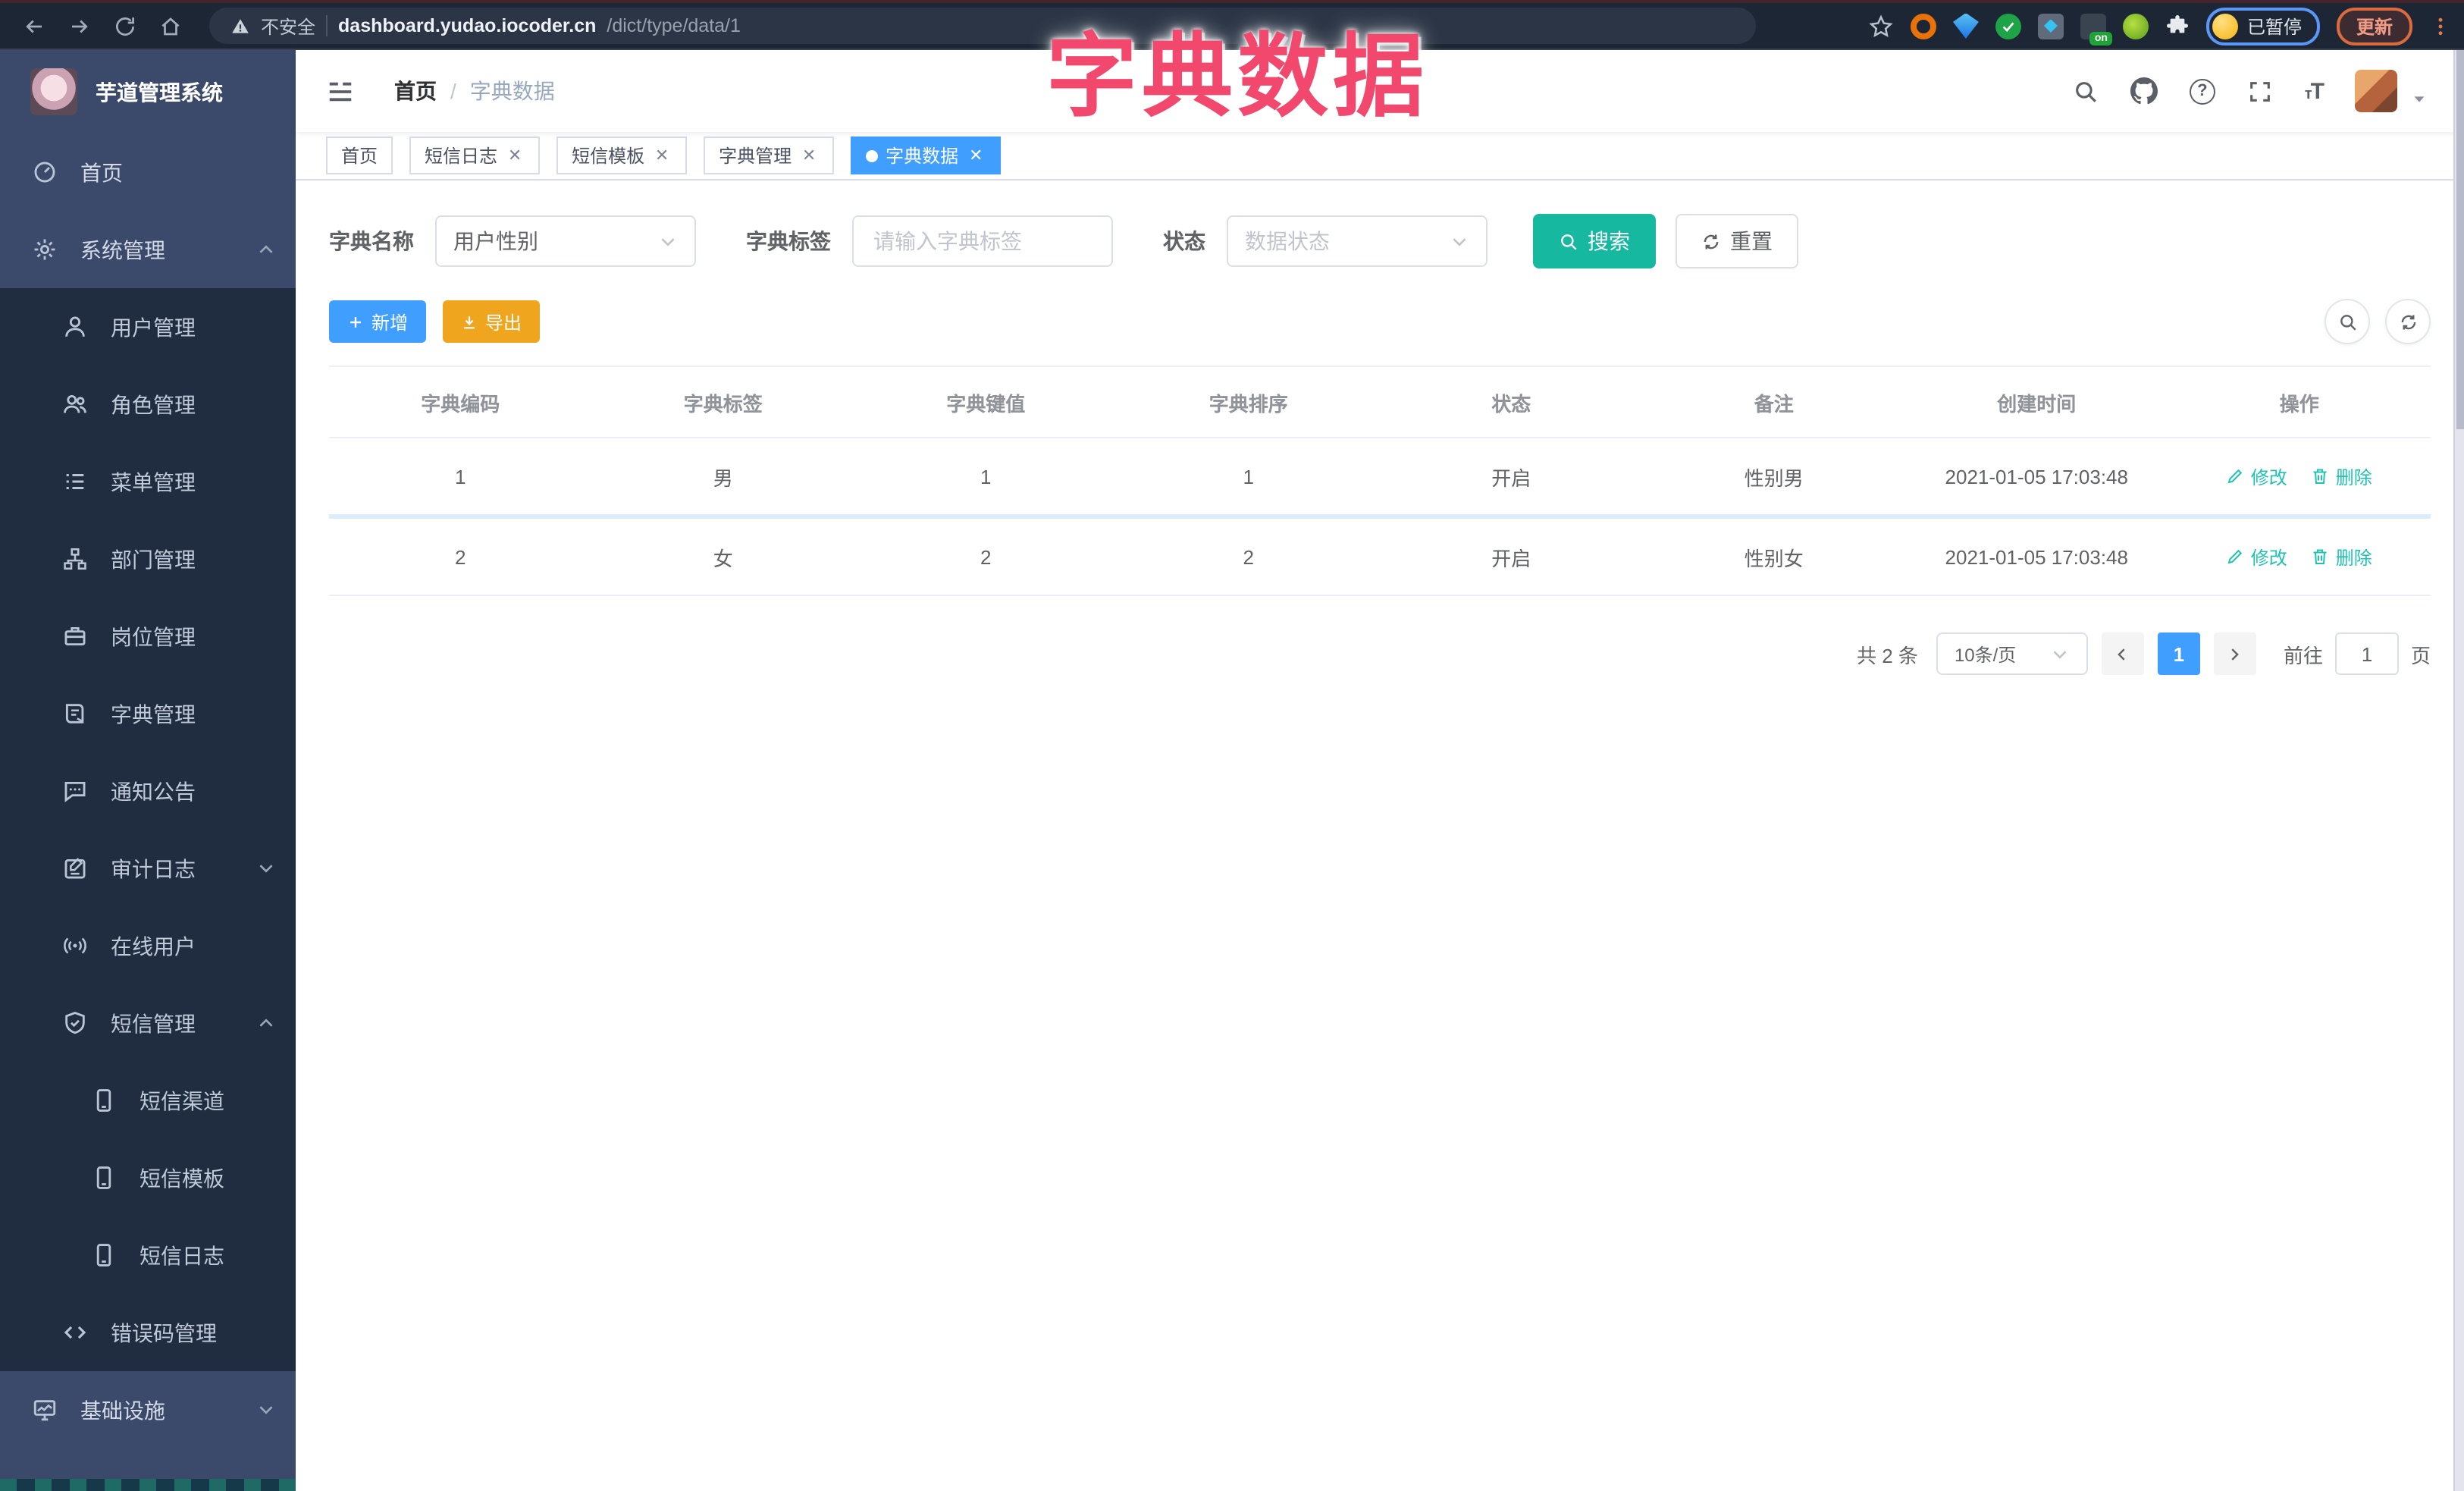 Image resolution: width=2464 pixels, height=1491 pixels. What do you see at coordinates (125, 25) in the screenshot?
I see `reload-icon` at bounding box center [125, 25].